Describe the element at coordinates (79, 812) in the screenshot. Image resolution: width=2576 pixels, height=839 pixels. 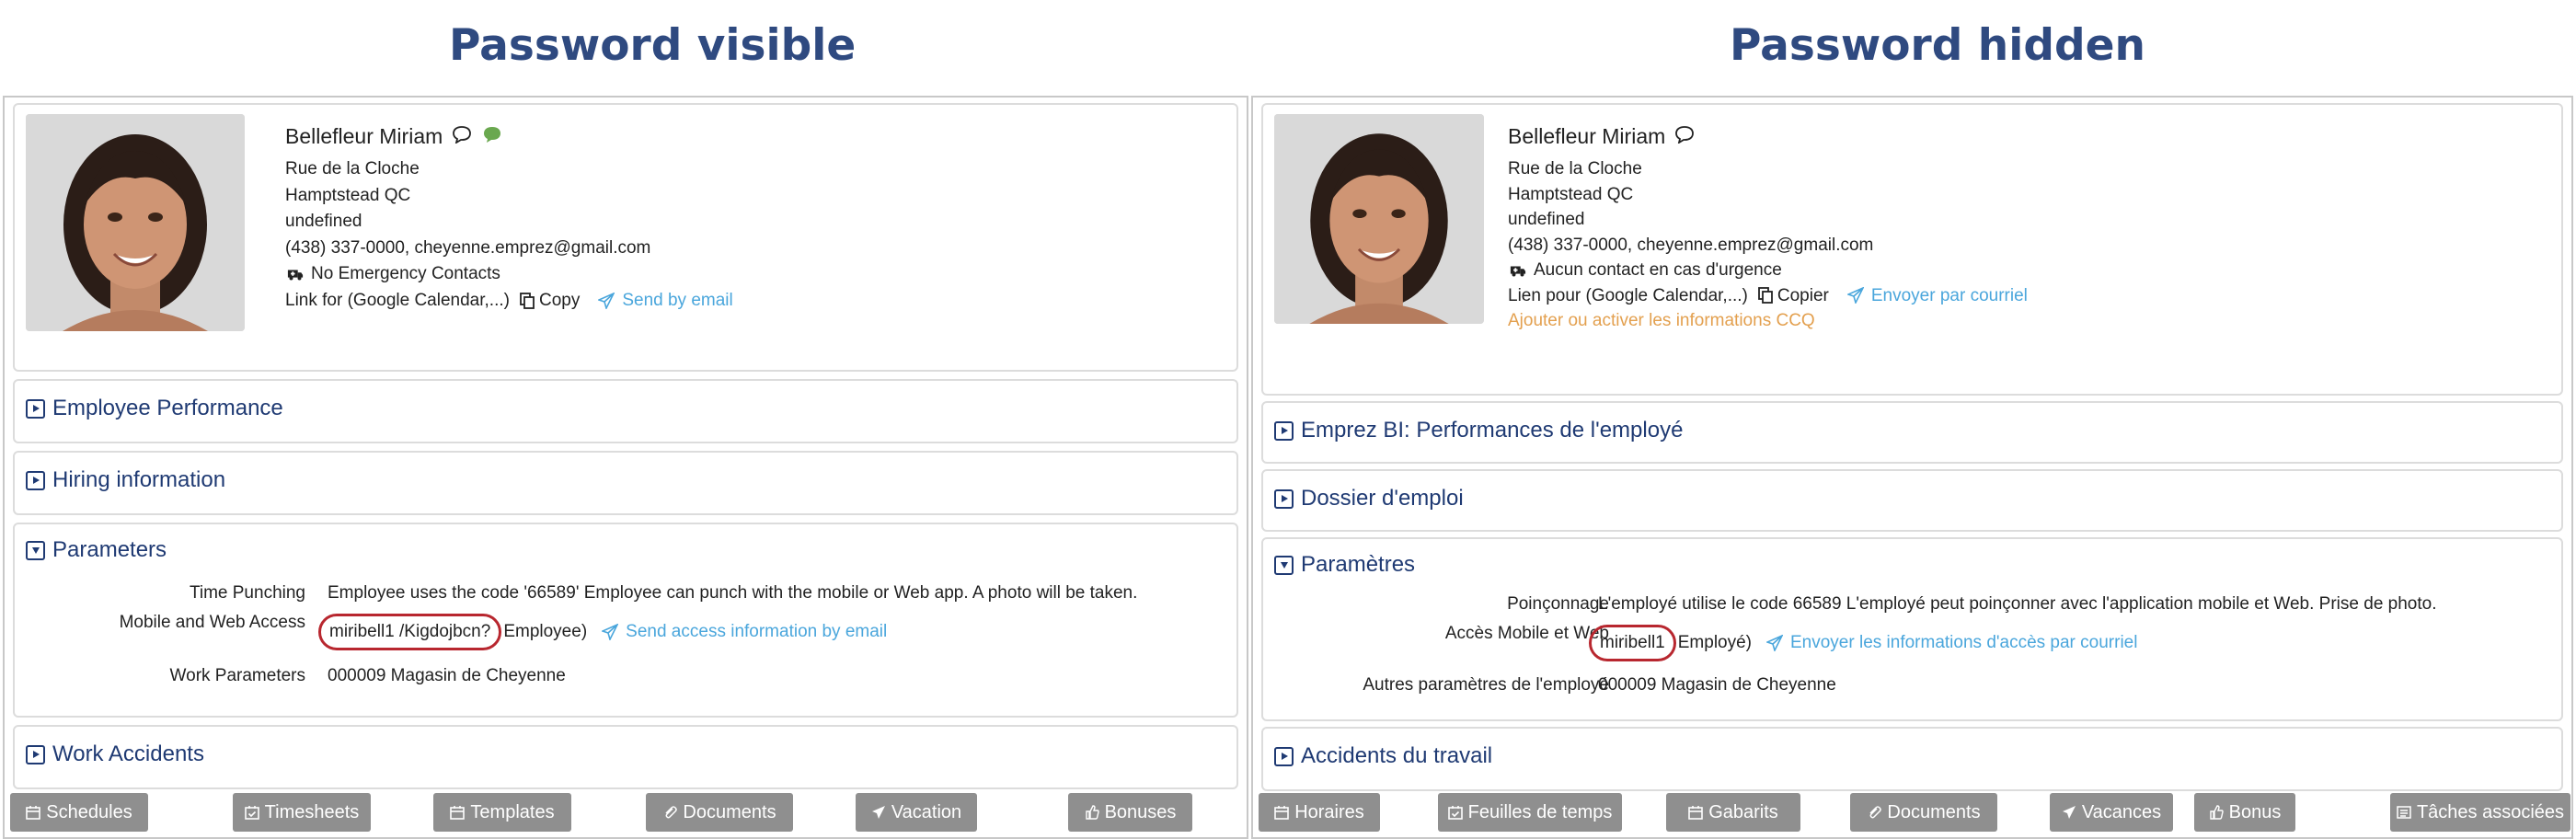
I see `schedules-button: Schedules` at that location.